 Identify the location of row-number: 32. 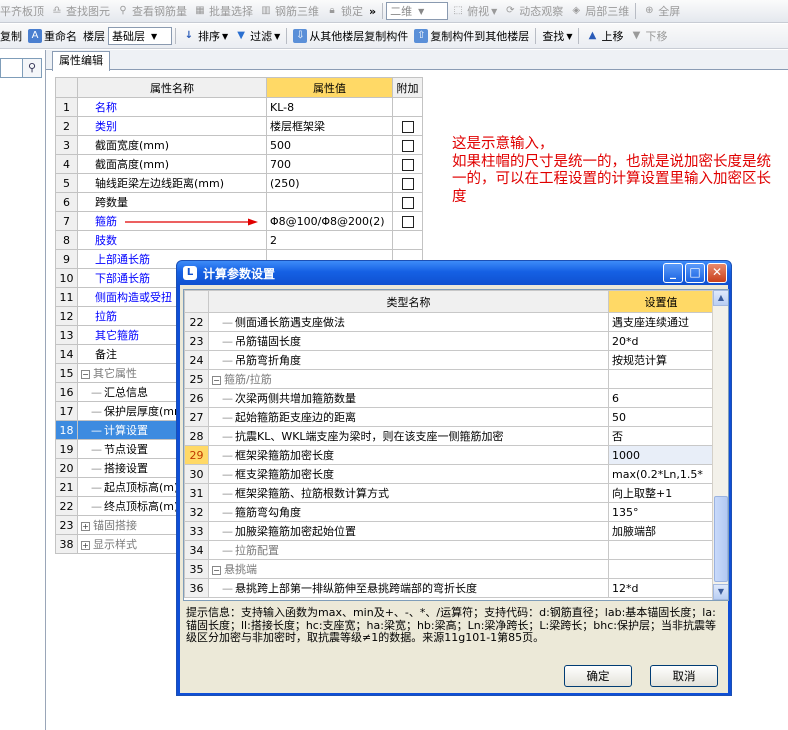
(196, 512).